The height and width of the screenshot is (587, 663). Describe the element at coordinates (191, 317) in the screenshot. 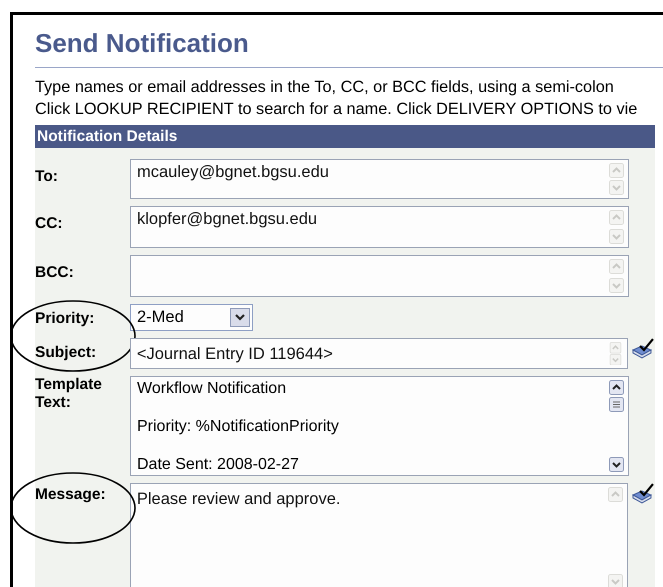

I see `priority-dropdown: 2-Med` at that location.